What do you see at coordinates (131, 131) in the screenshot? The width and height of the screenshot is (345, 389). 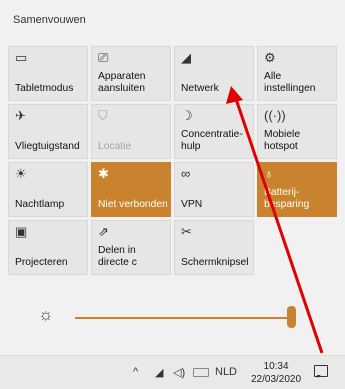 I see `quick-action-locatie: ⛉ Locatie` at bounding box center [131, 131].